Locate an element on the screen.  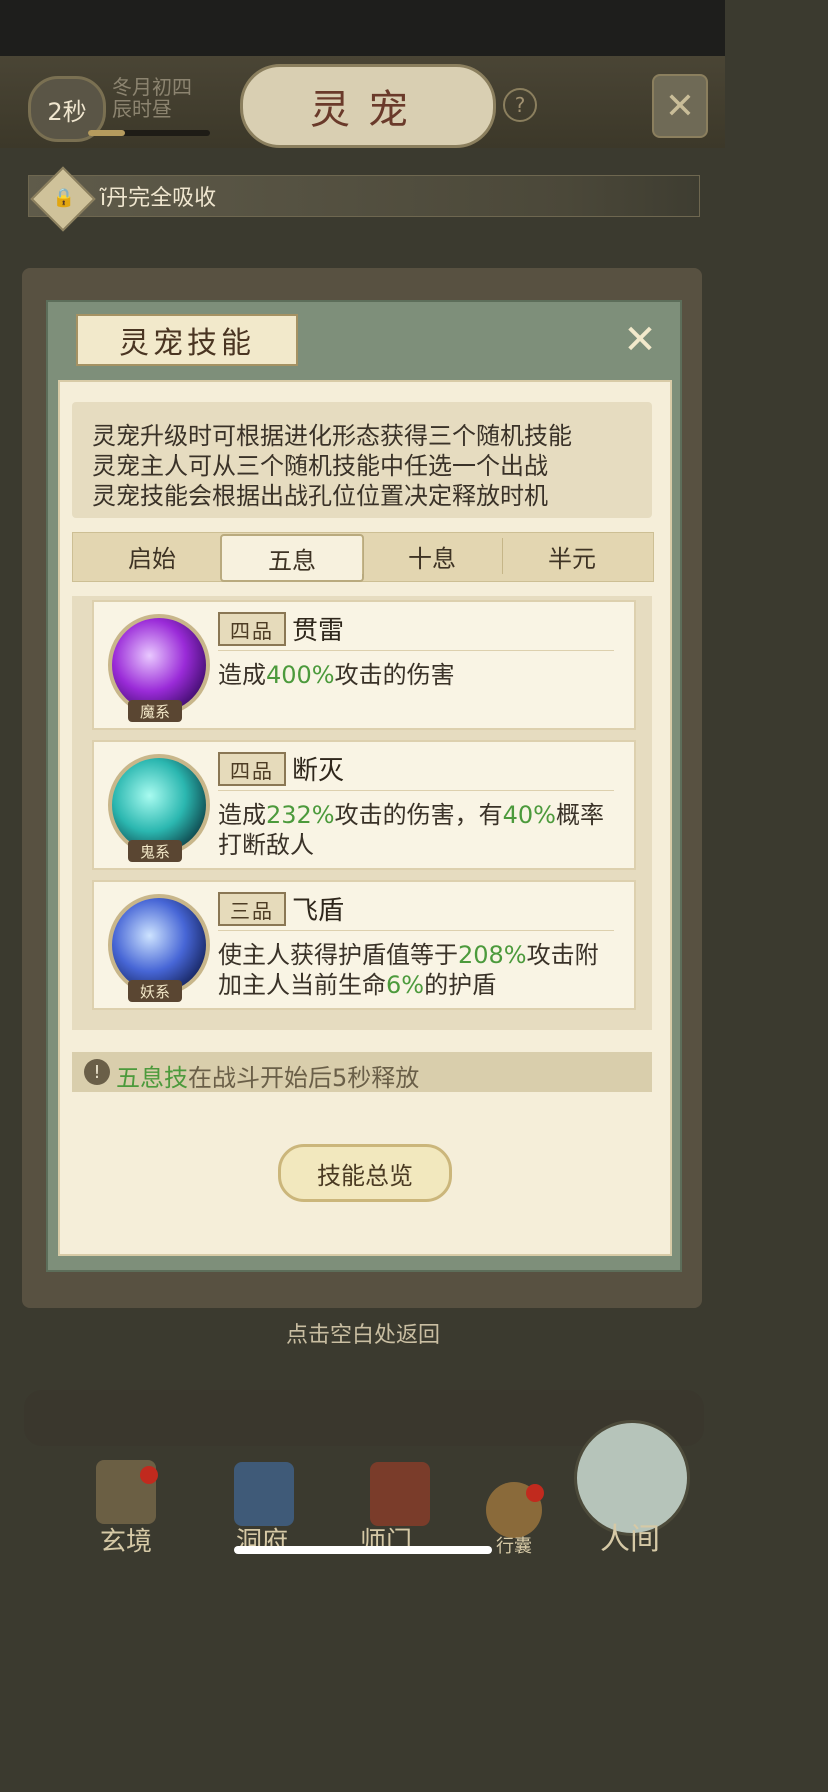
tab-banyuan: 半元 is located at coordinates (572, 556).